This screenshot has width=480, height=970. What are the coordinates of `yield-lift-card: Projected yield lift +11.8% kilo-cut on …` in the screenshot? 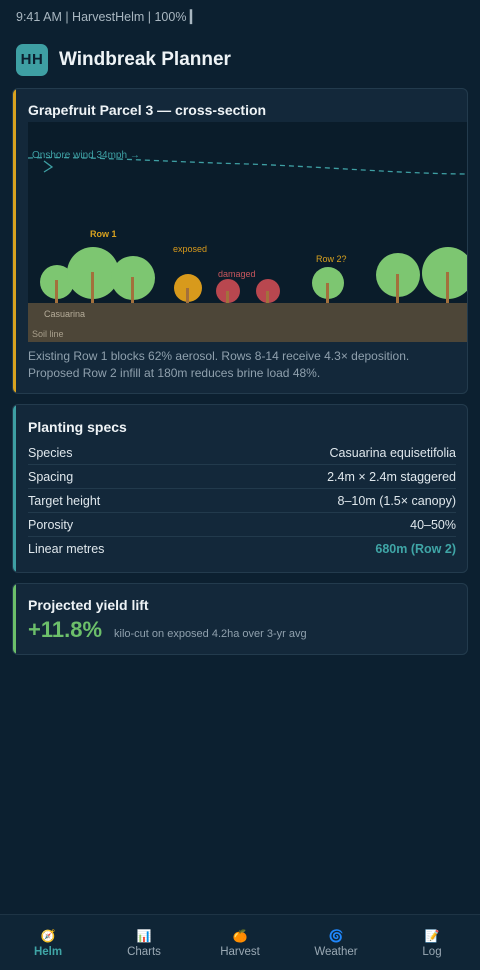 It's located at (240, 619).